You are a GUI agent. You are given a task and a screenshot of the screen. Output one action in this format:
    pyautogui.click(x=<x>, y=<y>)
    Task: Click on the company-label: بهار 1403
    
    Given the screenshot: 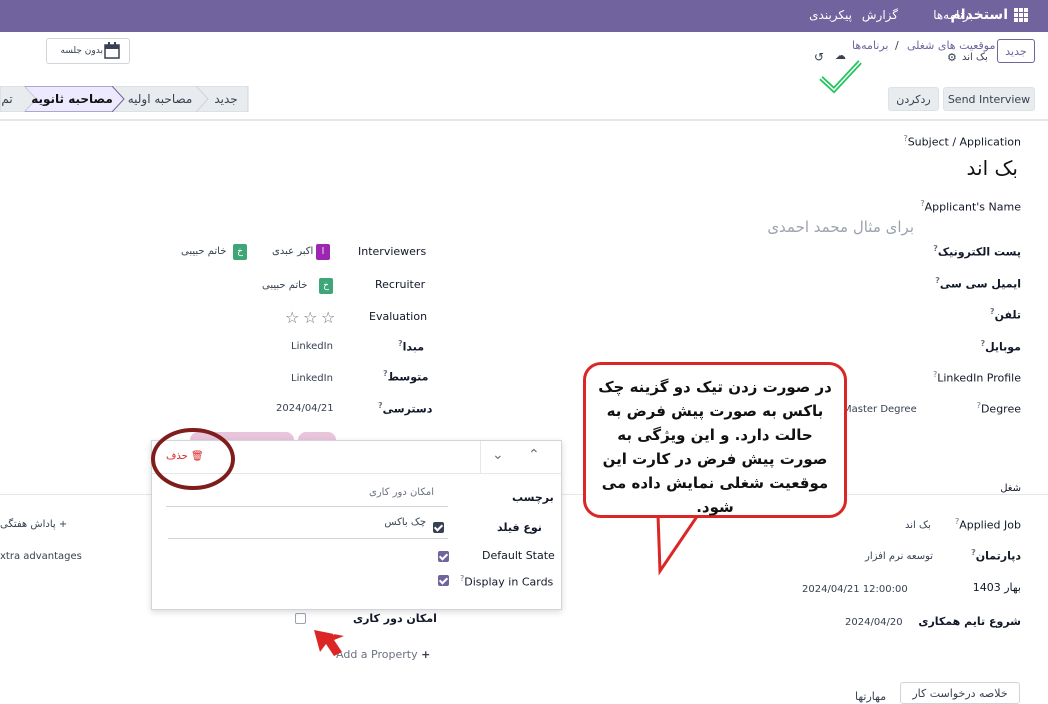 What is the action you would take?
    pyautogui.click(x=996, y=587)
    